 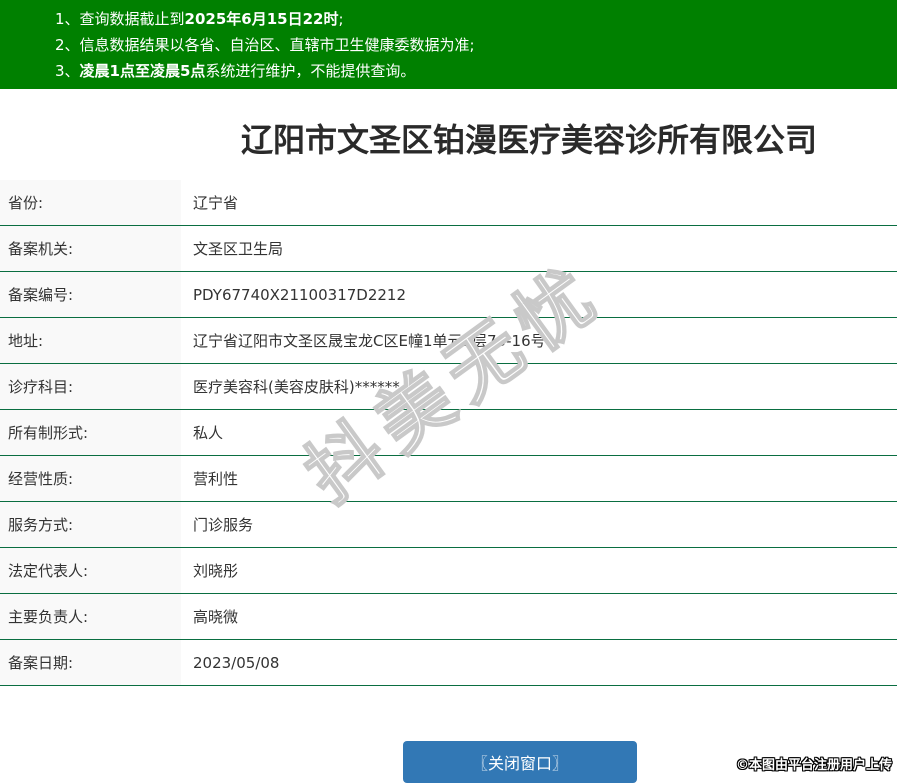 What do you see at coordinates (120, 19) in the screenshot?
I see `notice-line-1-pre: 1、查询数据截止到` at bounding box center [120, 19].